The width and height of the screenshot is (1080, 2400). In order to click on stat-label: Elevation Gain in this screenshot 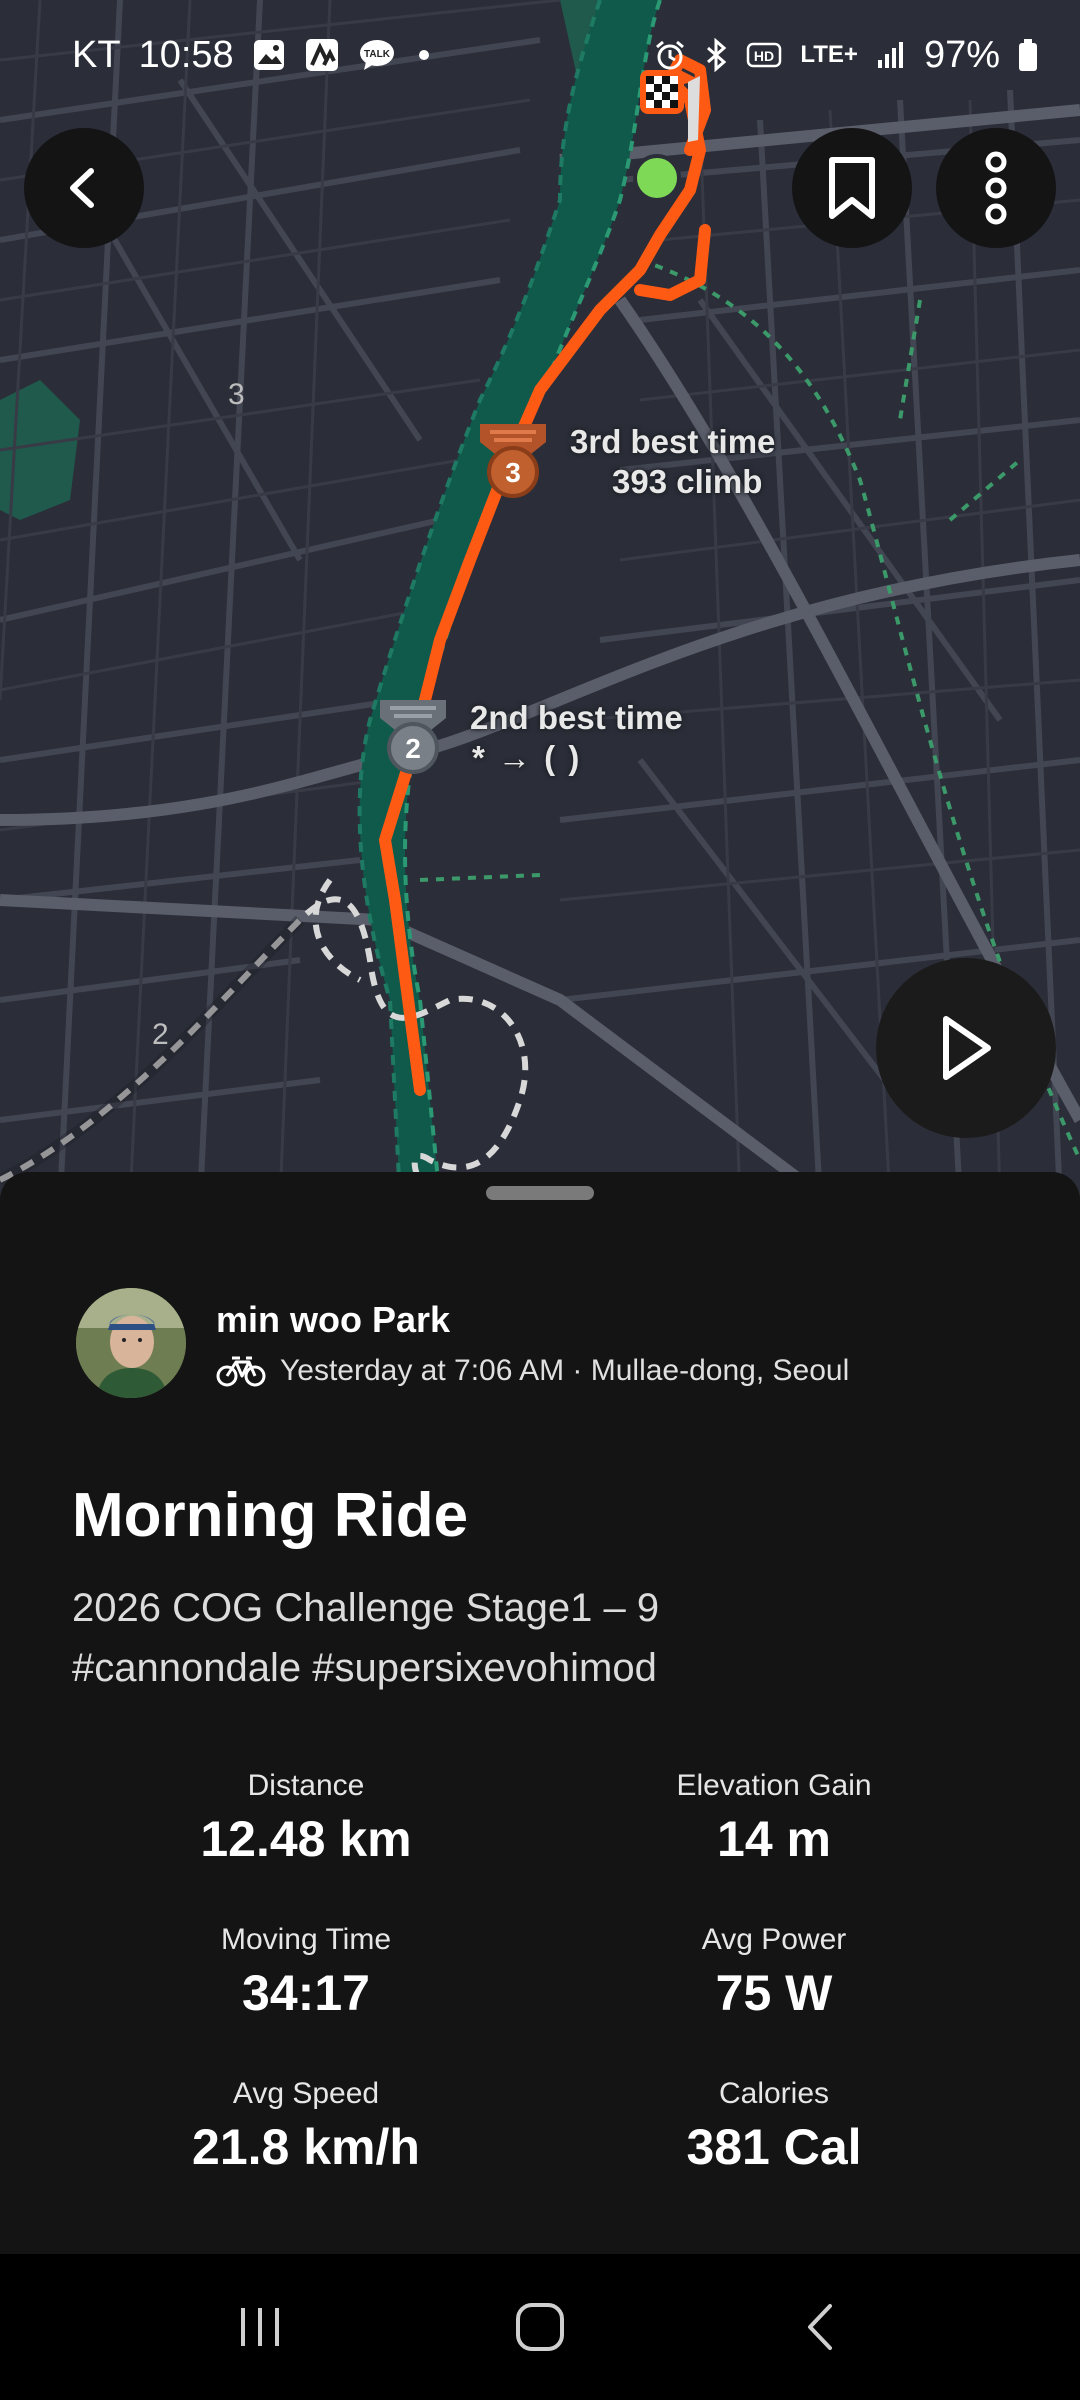, I will do `click(774, 1785)`.